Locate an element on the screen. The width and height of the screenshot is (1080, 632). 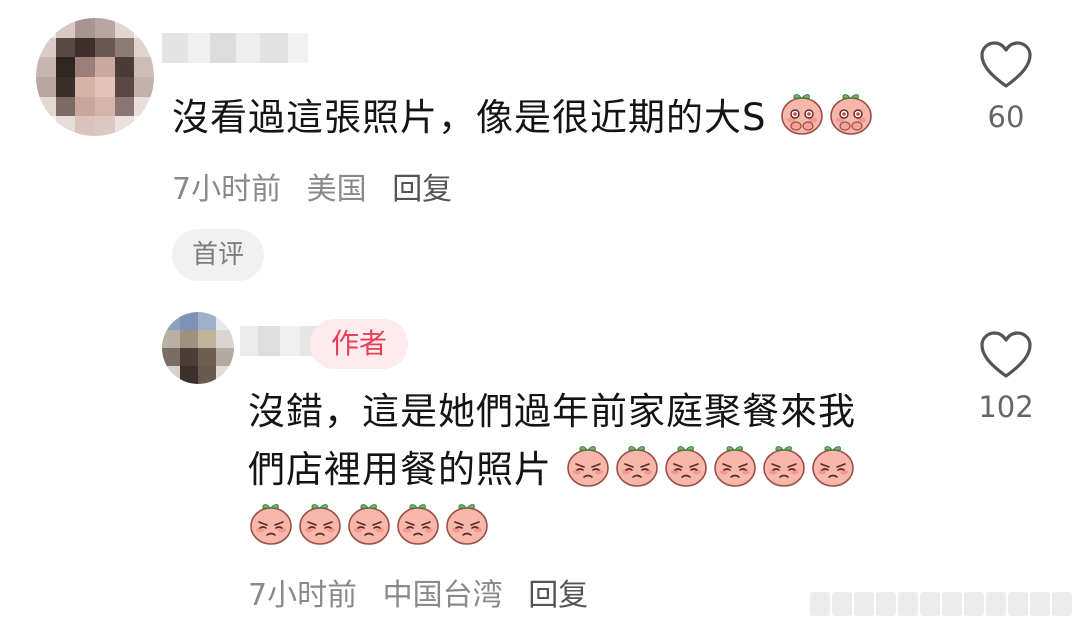
comment-meta: 7小时前 美国 回复 is located at coordinates (320, 186).